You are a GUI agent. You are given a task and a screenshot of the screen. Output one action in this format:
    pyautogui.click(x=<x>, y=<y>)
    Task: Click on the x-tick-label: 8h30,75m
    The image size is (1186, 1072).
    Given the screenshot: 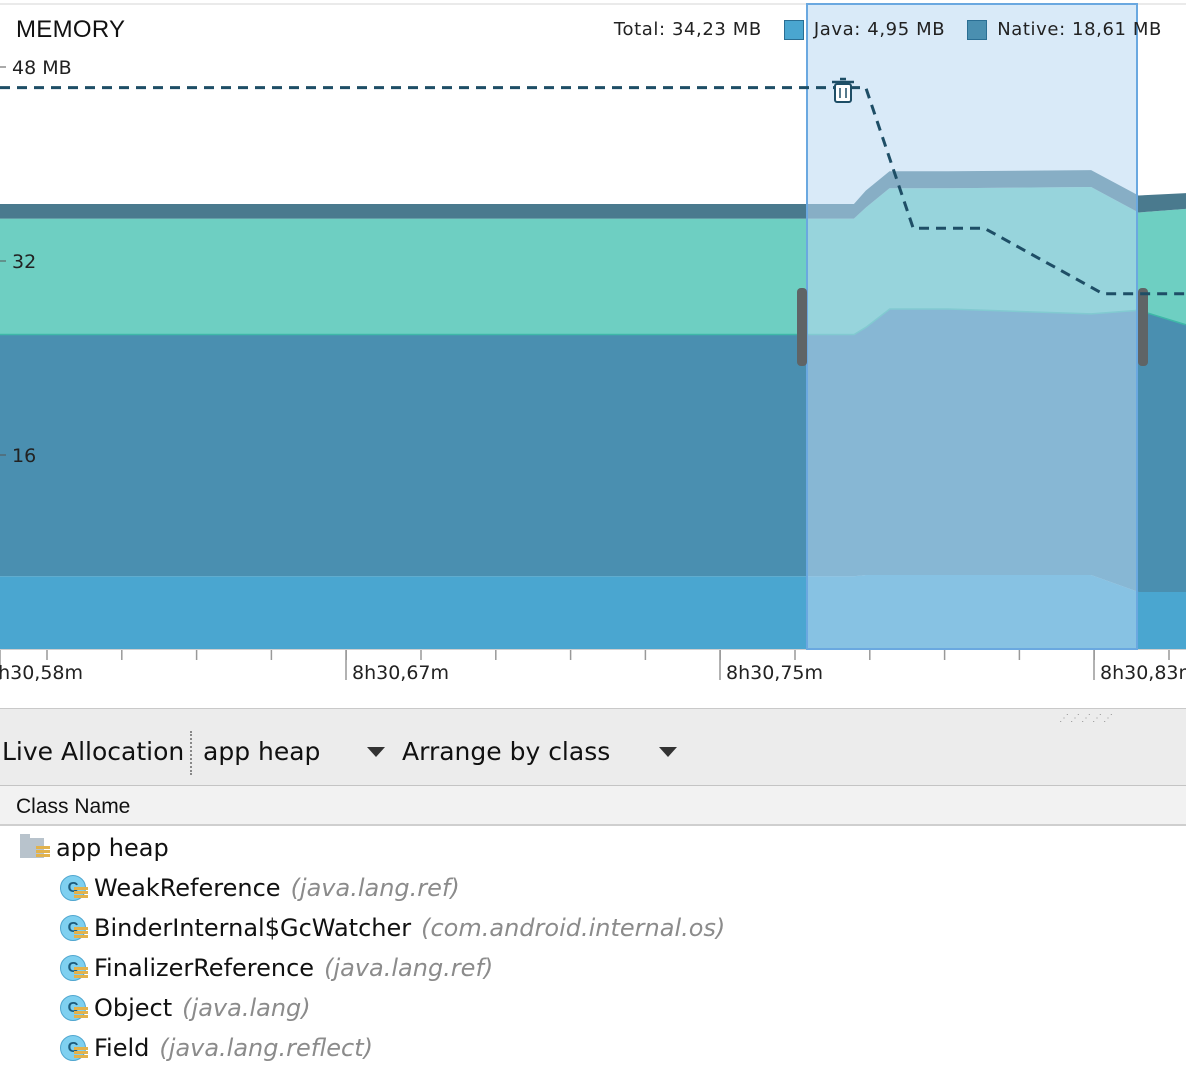 What is the action you would take?
    pyautogui.click(x=774, y=673)
    